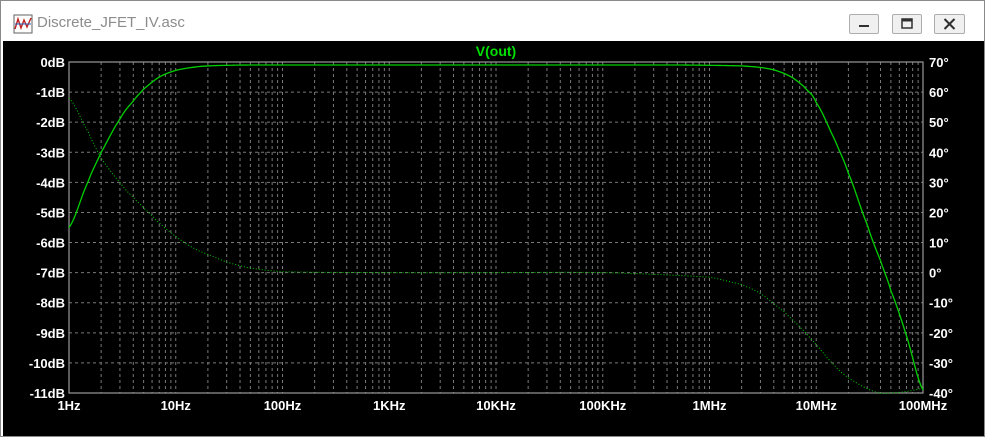 The height and width of the screenshot is (437, 985). Describe the element at coordinates (50, 333) in the screenshot. I see `y-left-tick-label: -9dB` at that location.